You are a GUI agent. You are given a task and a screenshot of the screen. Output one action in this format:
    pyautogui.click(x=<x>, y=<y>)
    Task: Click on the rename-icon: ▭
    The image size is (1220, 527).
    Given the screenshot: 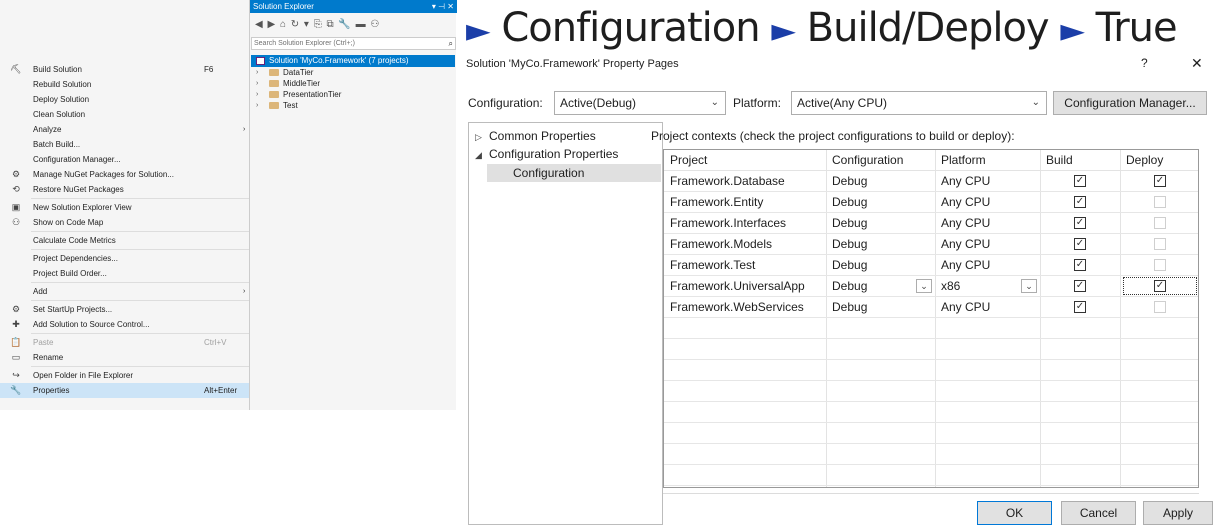 What is the action you would take?
    pyautogui.click(x=16, y=357)
    